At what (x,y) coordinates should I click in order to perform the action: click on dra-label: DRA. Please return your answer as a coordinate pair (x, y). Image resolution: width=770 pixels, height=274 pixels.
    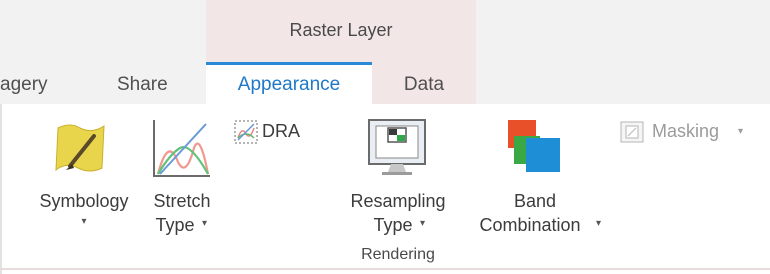
    Looking at the image, I should click on (281, 131).